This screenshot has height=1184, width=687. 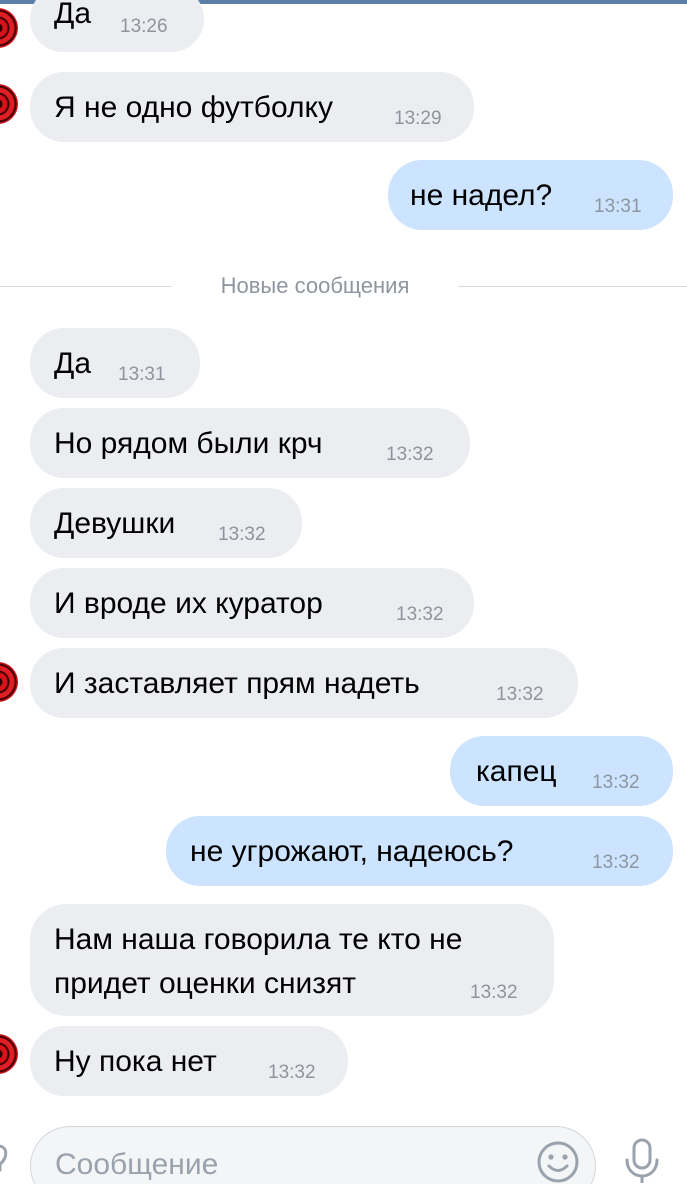 I want to click on message-text: И заставляет прям надеть, so click(x=237, y=683).